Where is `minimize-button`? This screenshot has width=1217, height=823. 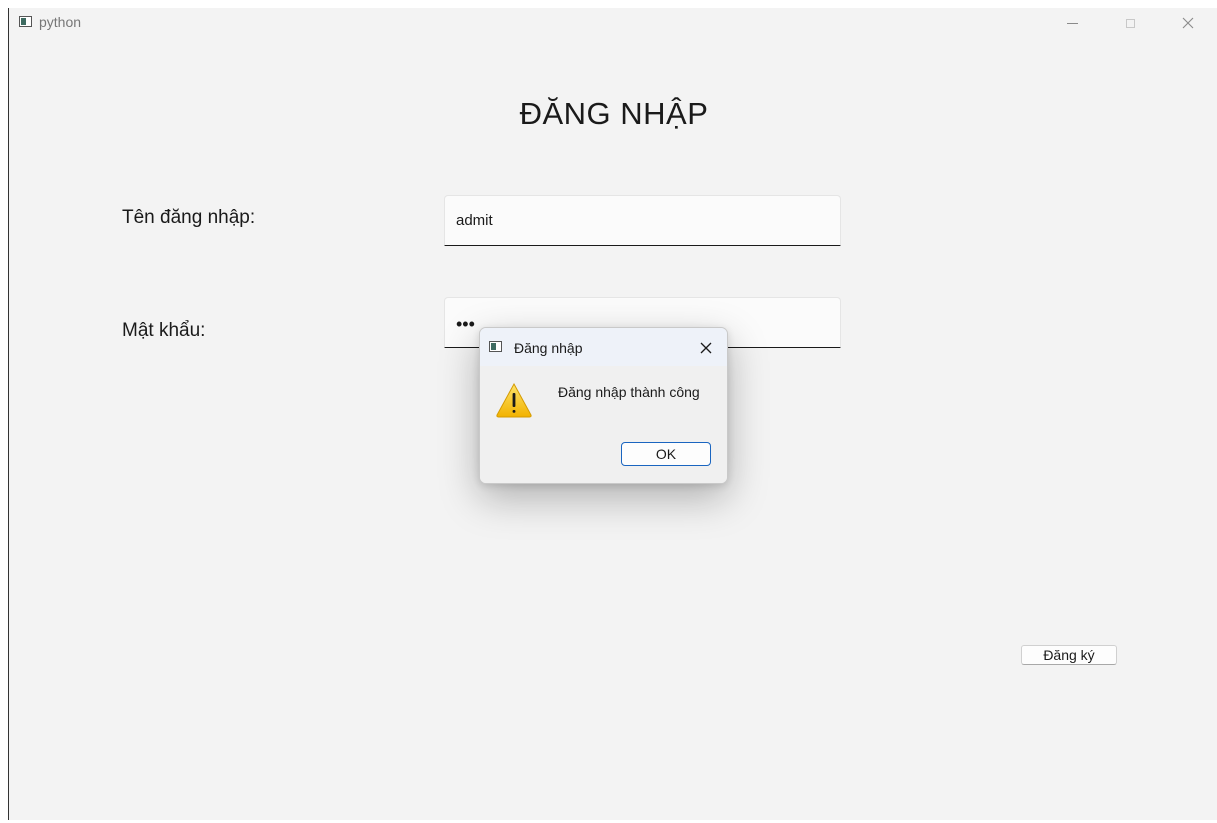
minimize-button is located at coordinates (1072, 23).